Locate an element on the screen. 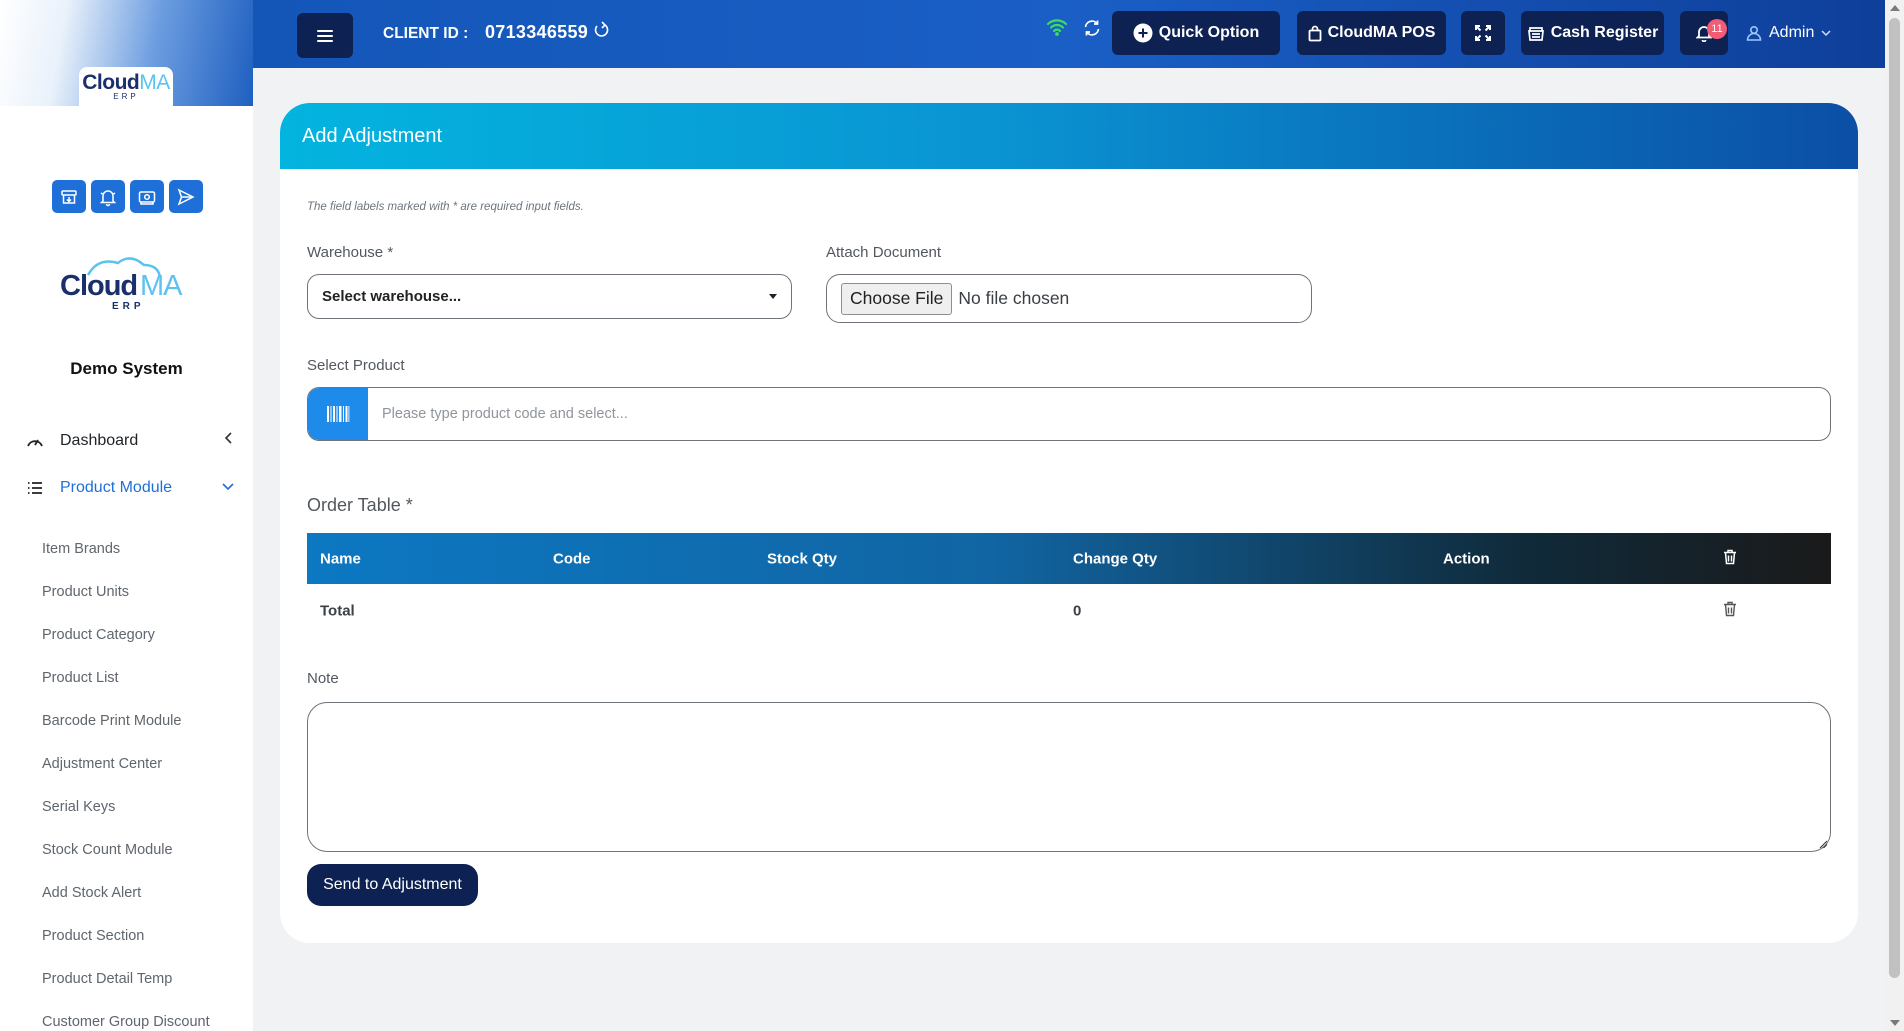  hamburger-icon is located at coordinates (325, 35).